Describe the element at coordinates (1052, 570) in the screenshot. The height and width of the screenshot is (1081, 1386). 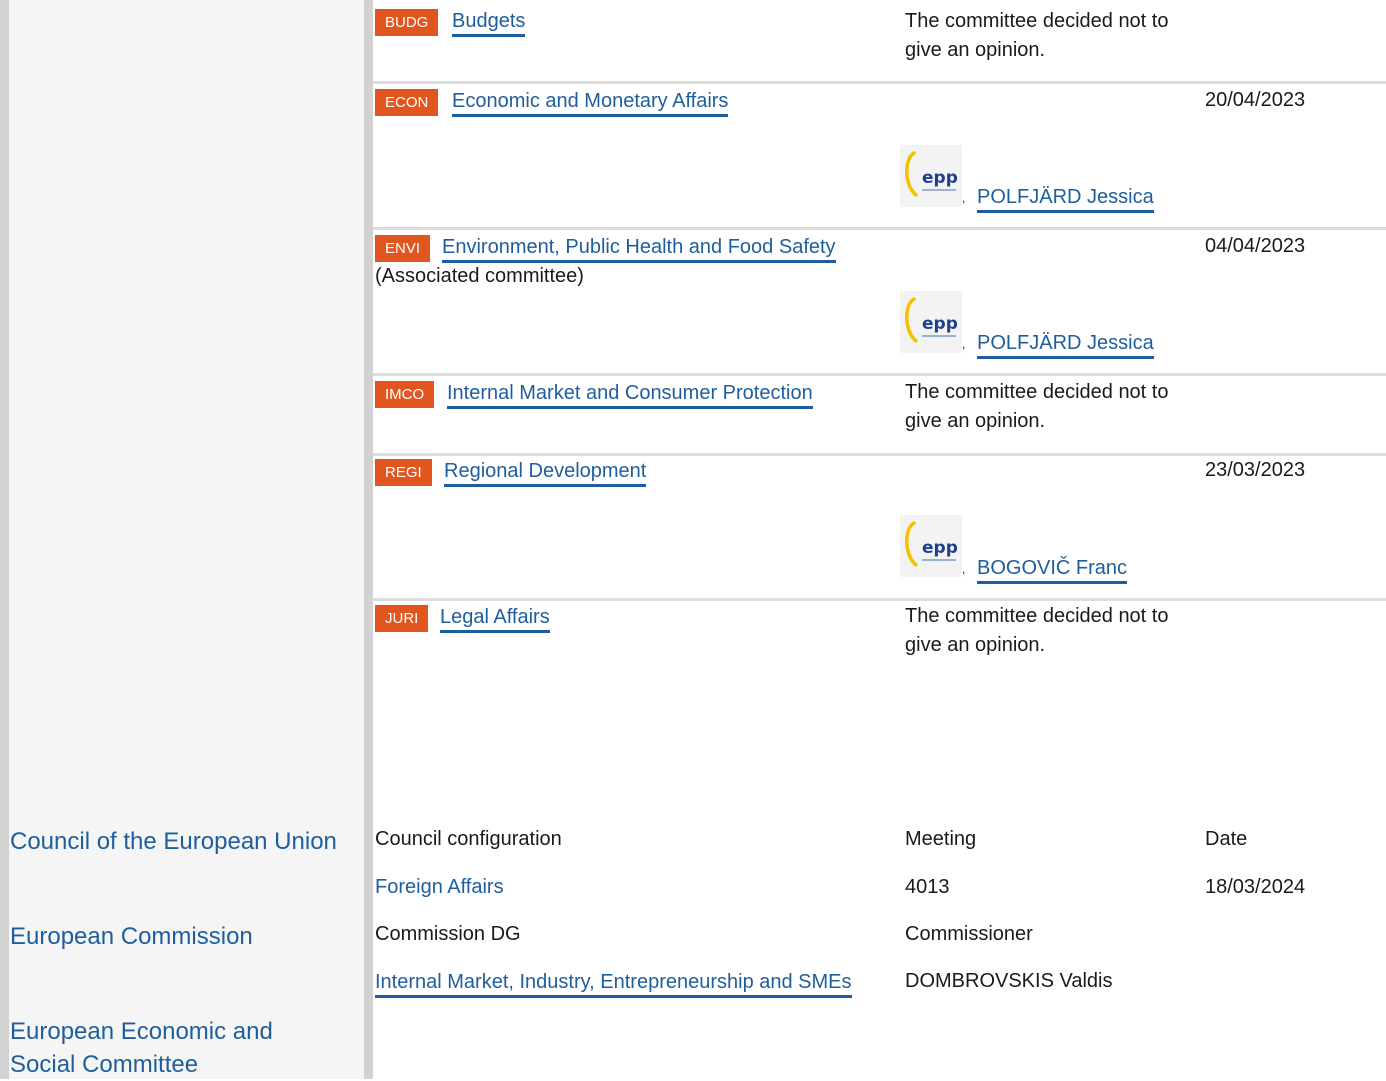
I see `rapporteur-link: BOGOVIČ Franc` at that location.